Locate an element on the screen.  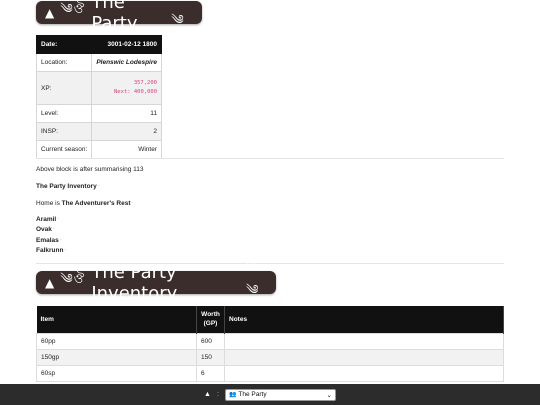
col-notes-header: Notes is located at coordinates (364, 319).